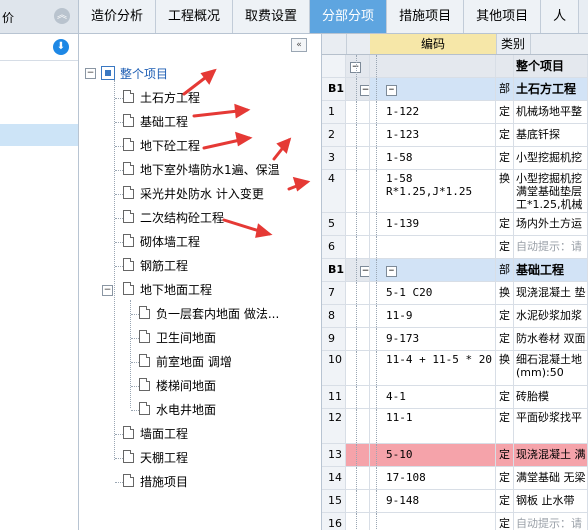 The width and height of the screenshot is (588, 530). What do you see at coordinates (161, 98) in the screenshot?
I see `tree-item: 土石方工程` at bounding box center [161, 98].